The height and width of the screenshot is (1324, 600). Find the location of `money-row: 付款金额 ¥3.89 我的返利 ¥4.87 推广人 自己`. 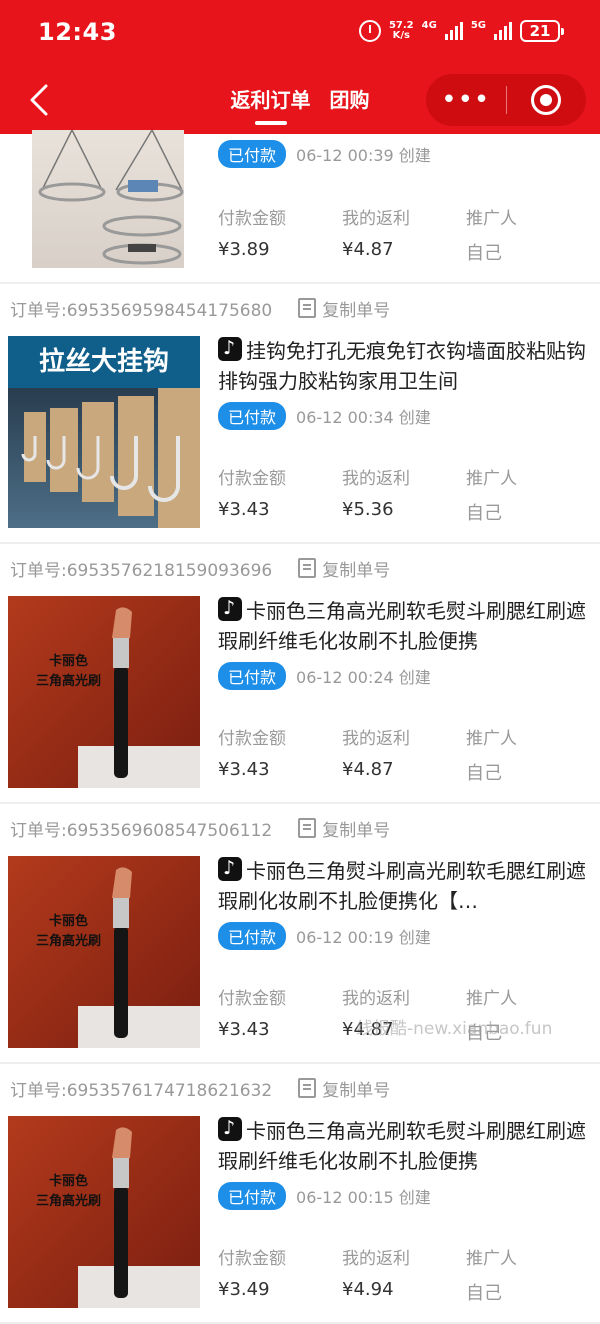

money-row: 付款金额 ¥3.89 我的返利 ¥4.87 推广人 自己 is located at coordinates (406, 234).